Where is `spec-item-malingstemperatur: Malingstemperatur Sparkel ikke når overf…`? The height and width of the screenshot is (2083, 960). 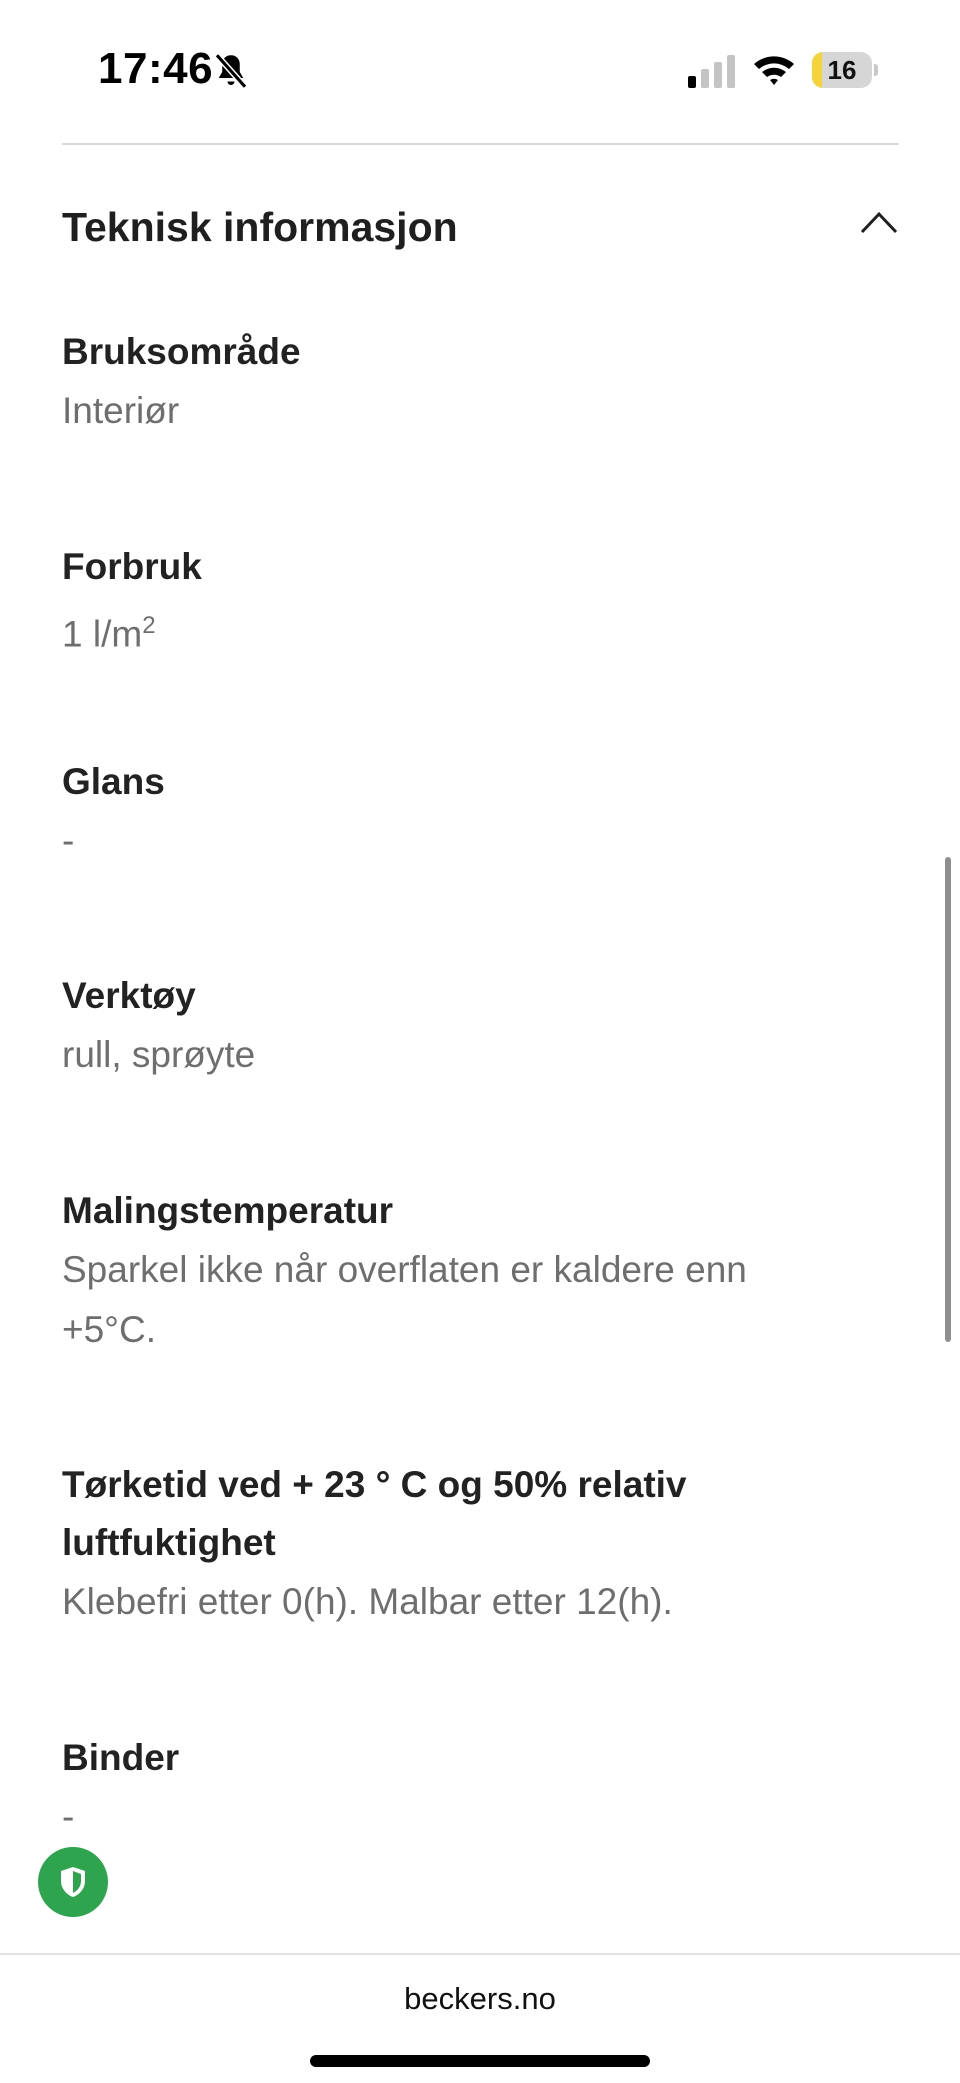 spec-item-malingstemperatur: Malingstemperatur Sparkel ikke når overf… is located at coordinates (452, 1271).